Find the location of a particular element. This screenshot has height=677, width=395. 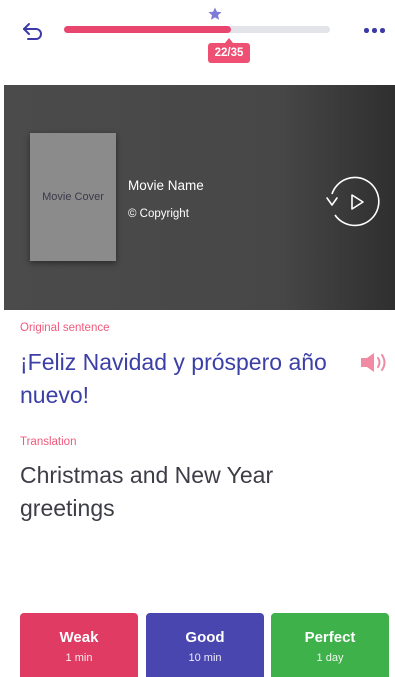

rate-good-button: Good 10 min is located at coordinates (205, 645).